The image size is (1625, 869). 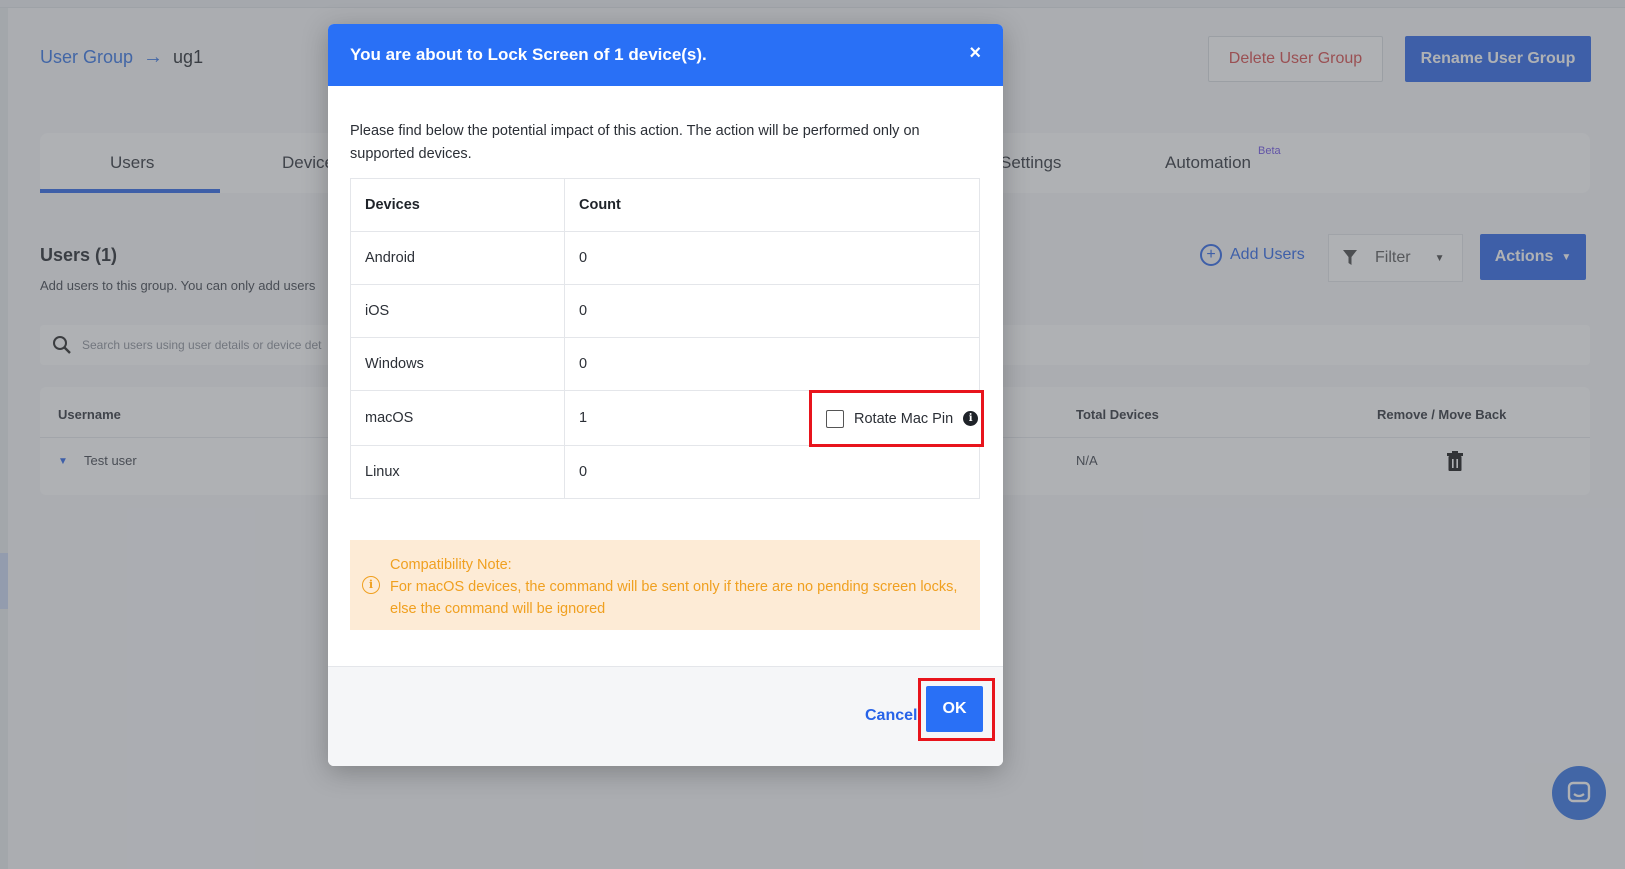 I want to click on table-row: Linux 0, so click(x=665, y=472).